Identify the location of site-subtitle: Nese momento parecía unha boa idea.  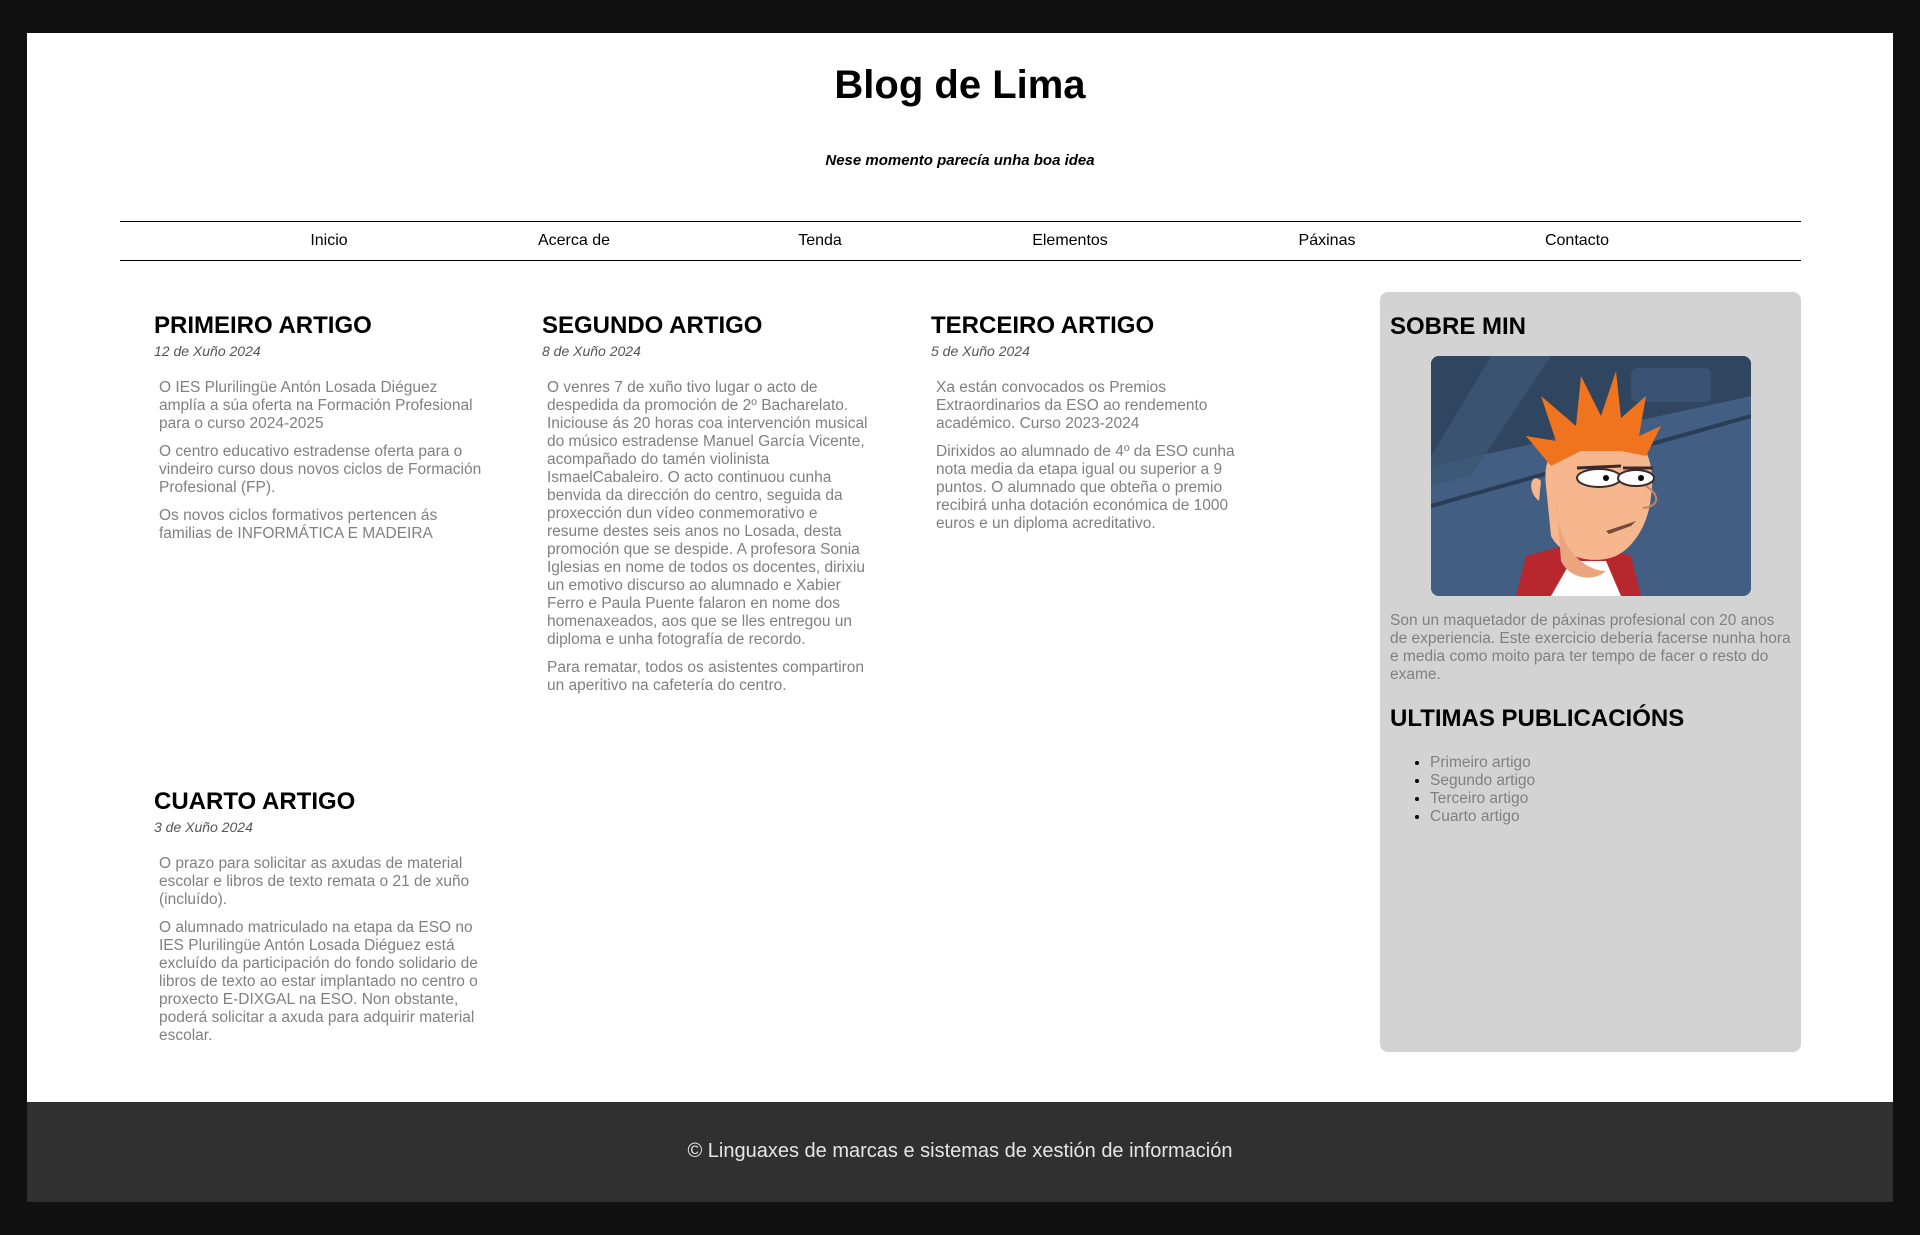
(960, 160).